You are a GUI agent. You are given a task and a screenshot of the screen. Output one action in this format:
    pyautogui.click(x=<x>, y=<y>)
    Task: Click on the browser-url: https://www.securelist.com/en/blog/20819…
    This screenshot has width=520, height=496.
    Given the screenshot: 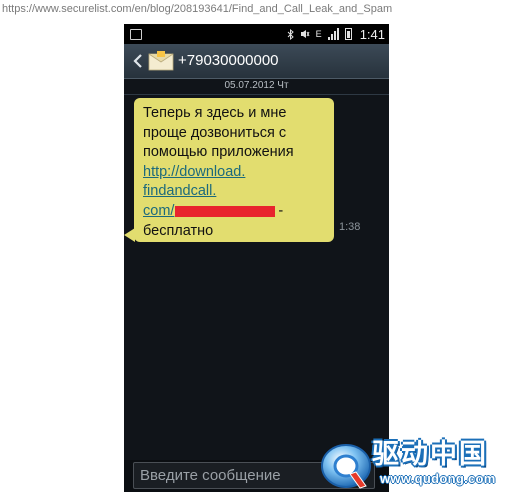 What is the action you would take?
    pyautogui.click(x=260, y=9)
    